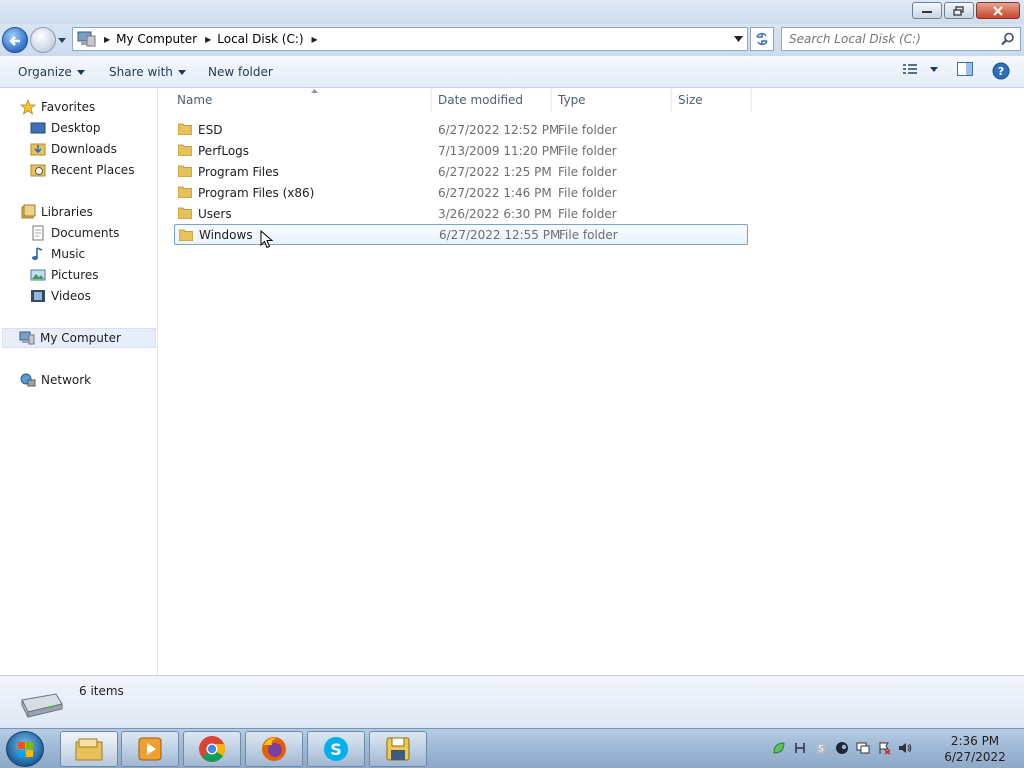 The height and width of the screenshot is (768, 1024). I want to click on refresh-icon, so click(762, 39).